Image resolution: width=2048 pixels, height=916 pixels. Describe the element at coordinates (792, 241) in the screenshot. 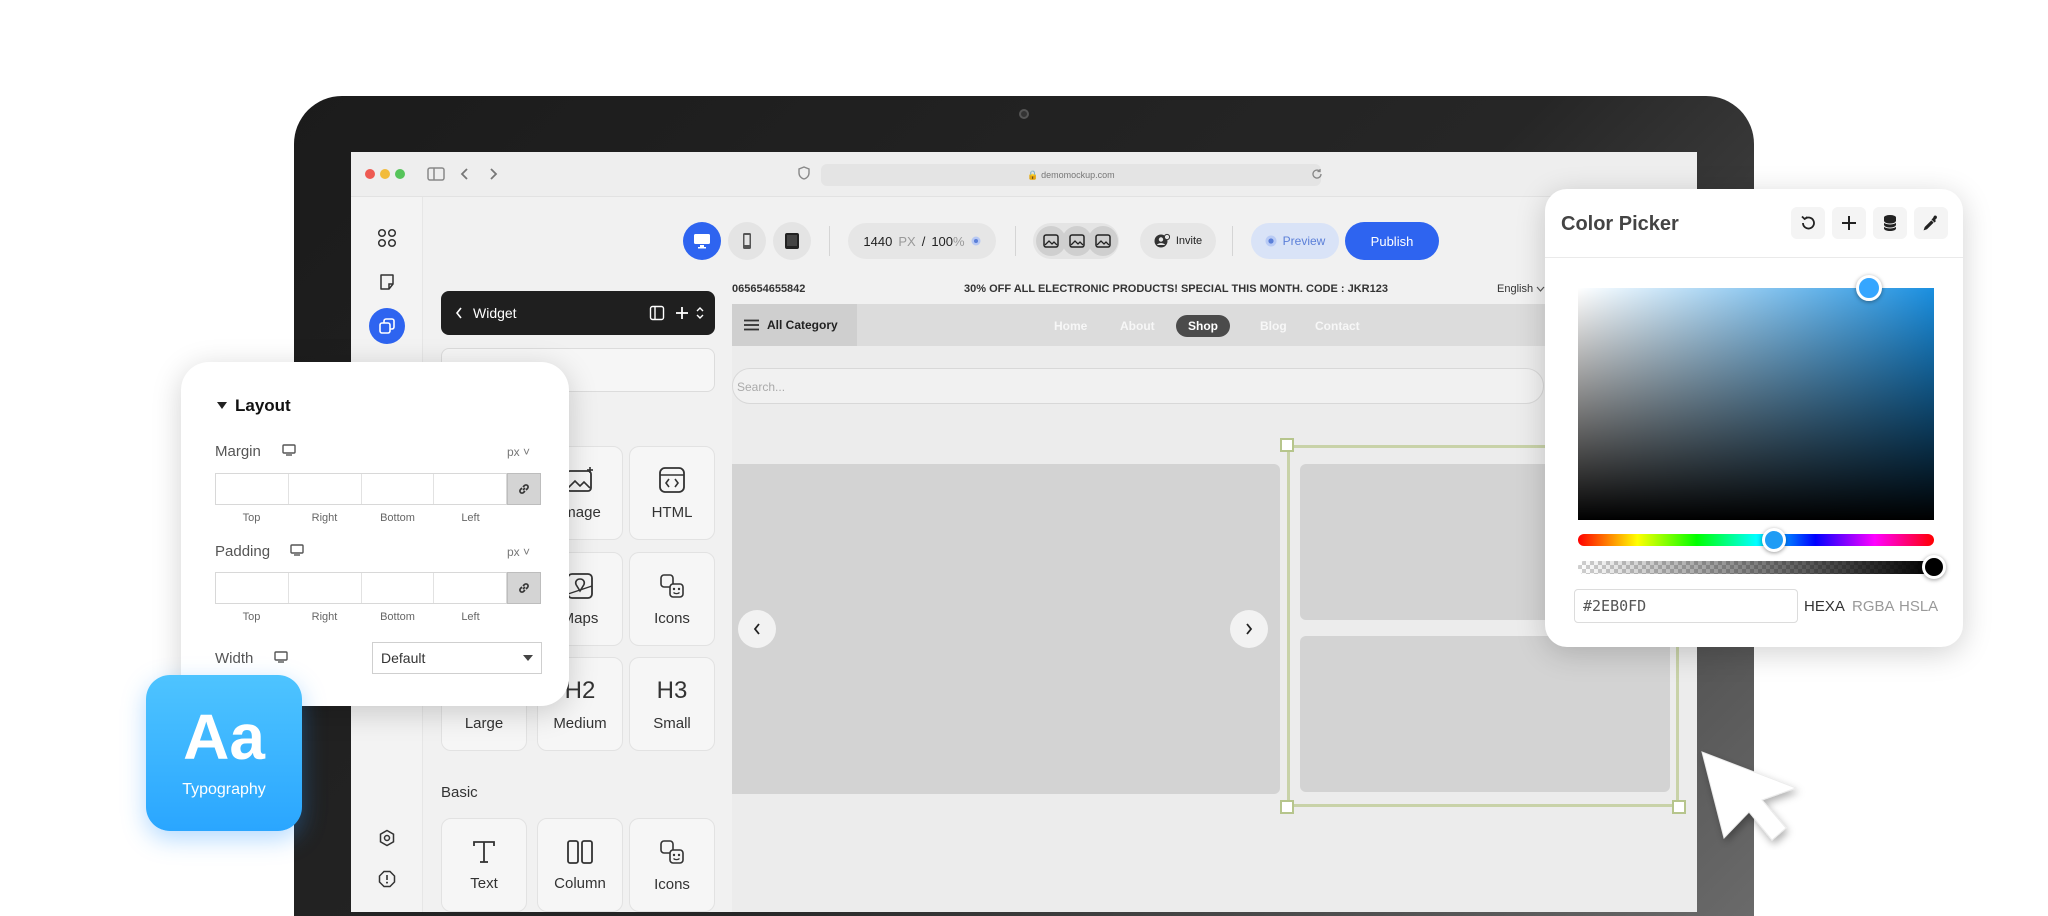

I see `tablet-view-button` at that location.